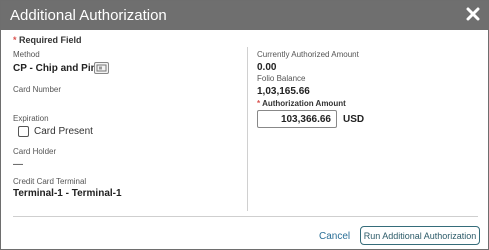  I want to click on required-field-note: * Required Field, so click(47, 40).